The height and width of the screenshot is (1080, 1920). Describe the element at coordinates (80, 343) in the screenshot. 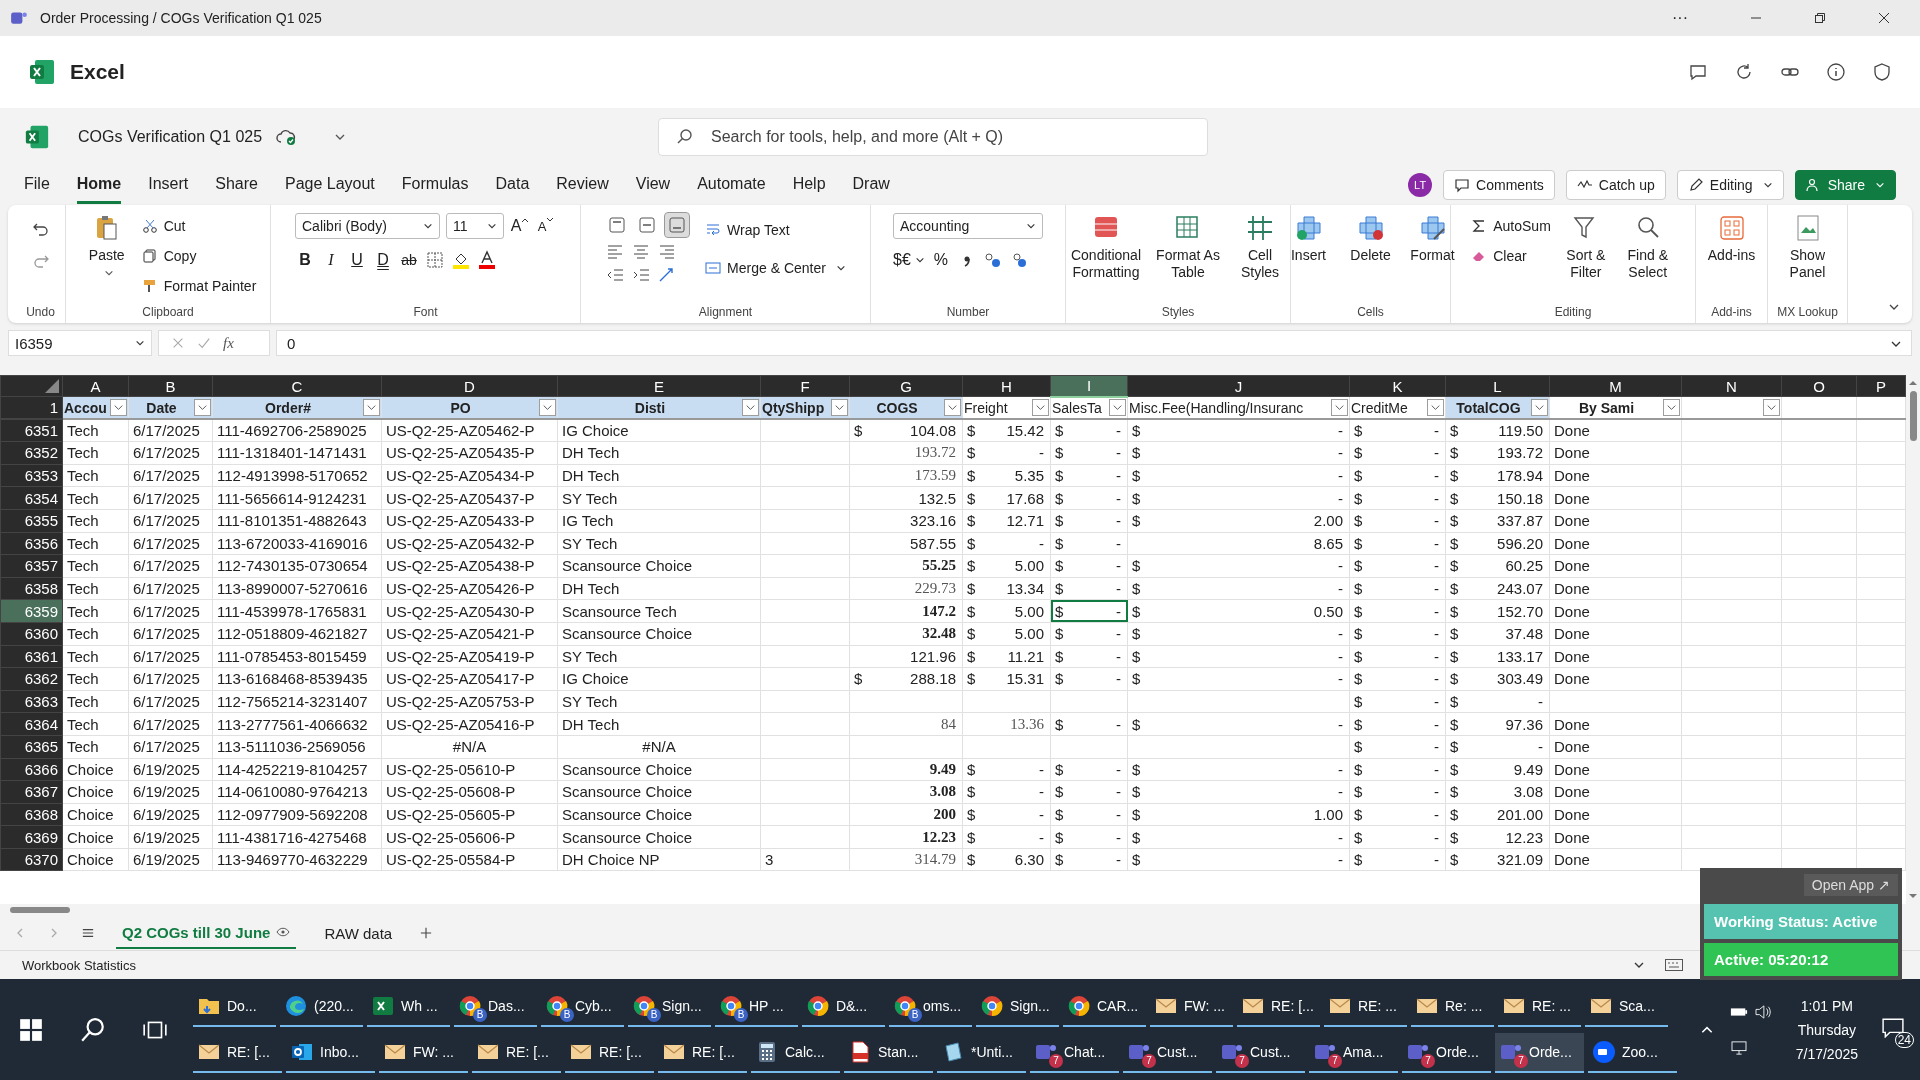

I see `name-box: I6359` at that location.